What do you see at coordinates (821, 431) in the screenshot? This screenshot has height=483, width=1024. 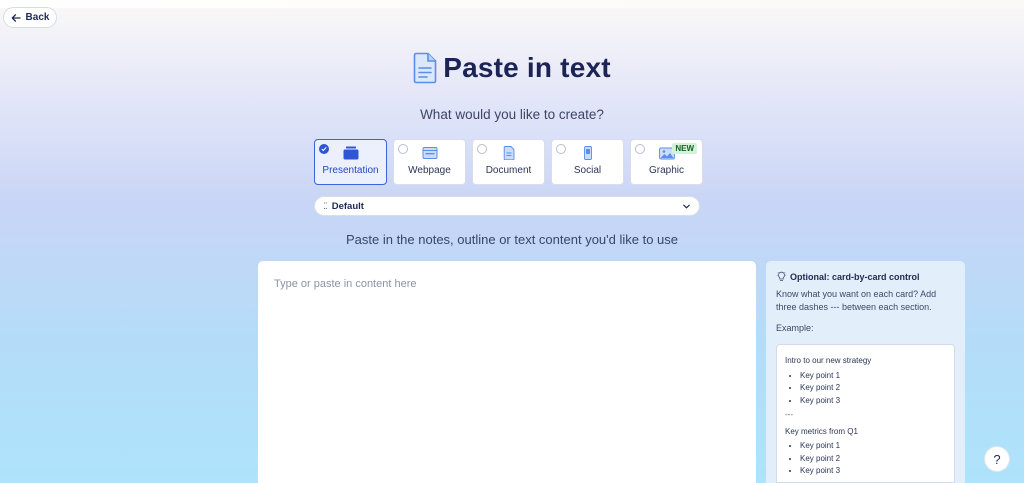 I see `example-section-title: Key metrics from Q1` at bounding box center [821, 431].